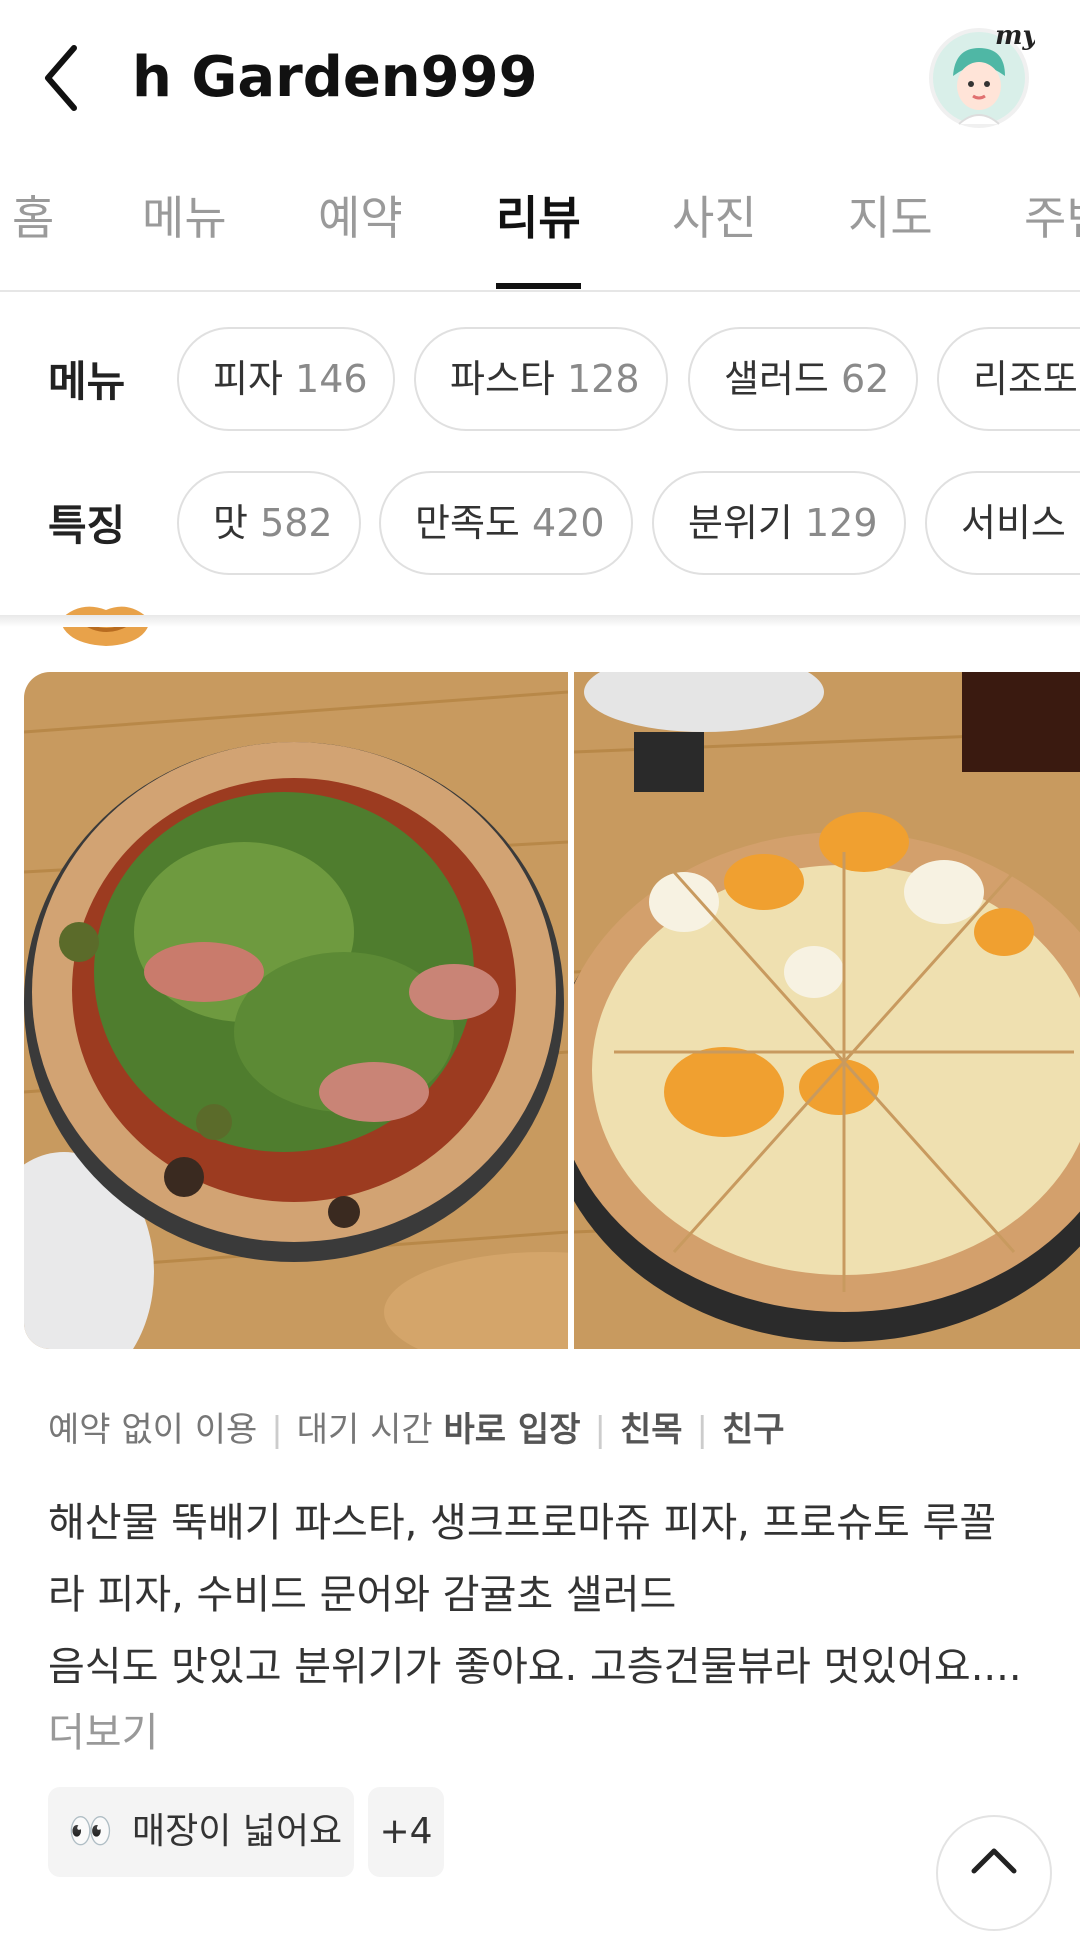 This screenshot has height=1933, width=1080. What do you see at coordinates (1025, 379) in the screenshot?
I see `chip-name: 리조또` at bounding box center [1025, 379].